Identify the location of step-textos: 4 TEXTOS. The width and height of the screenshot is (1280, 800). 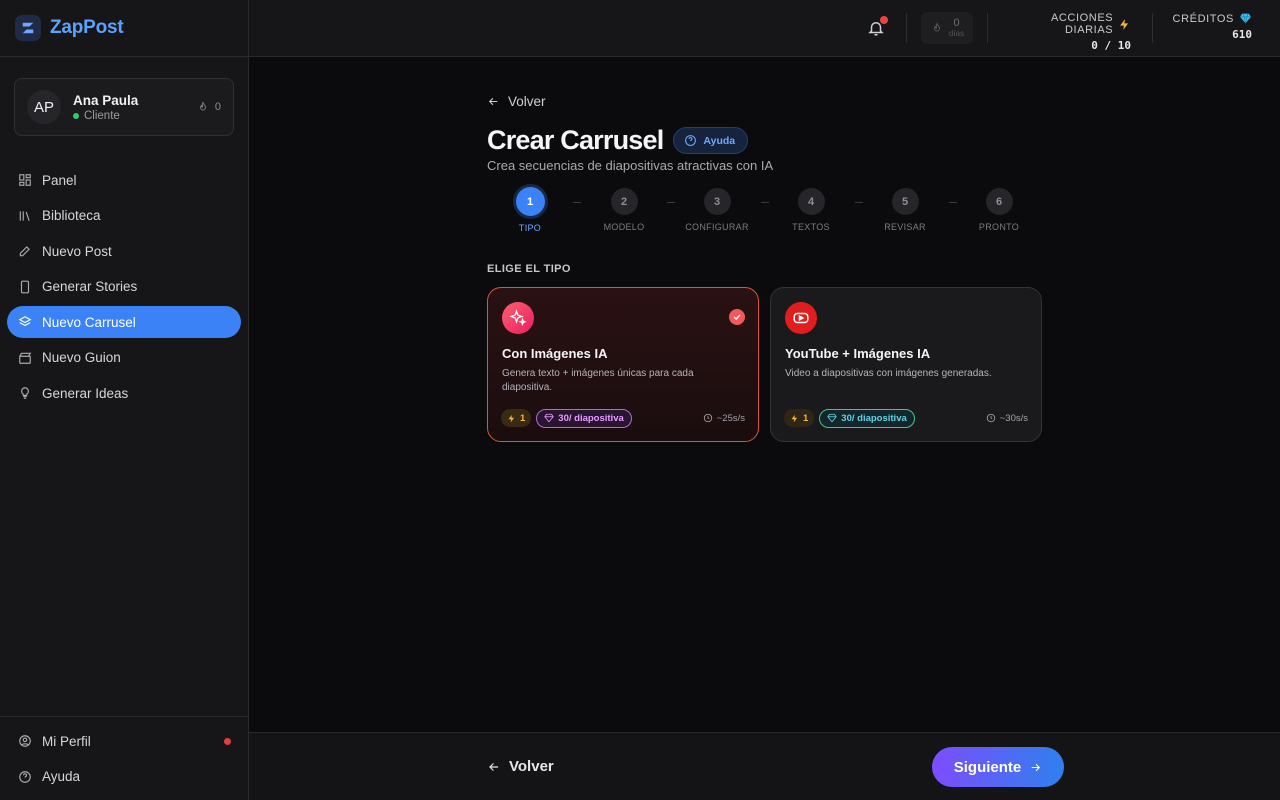
(811, 209).